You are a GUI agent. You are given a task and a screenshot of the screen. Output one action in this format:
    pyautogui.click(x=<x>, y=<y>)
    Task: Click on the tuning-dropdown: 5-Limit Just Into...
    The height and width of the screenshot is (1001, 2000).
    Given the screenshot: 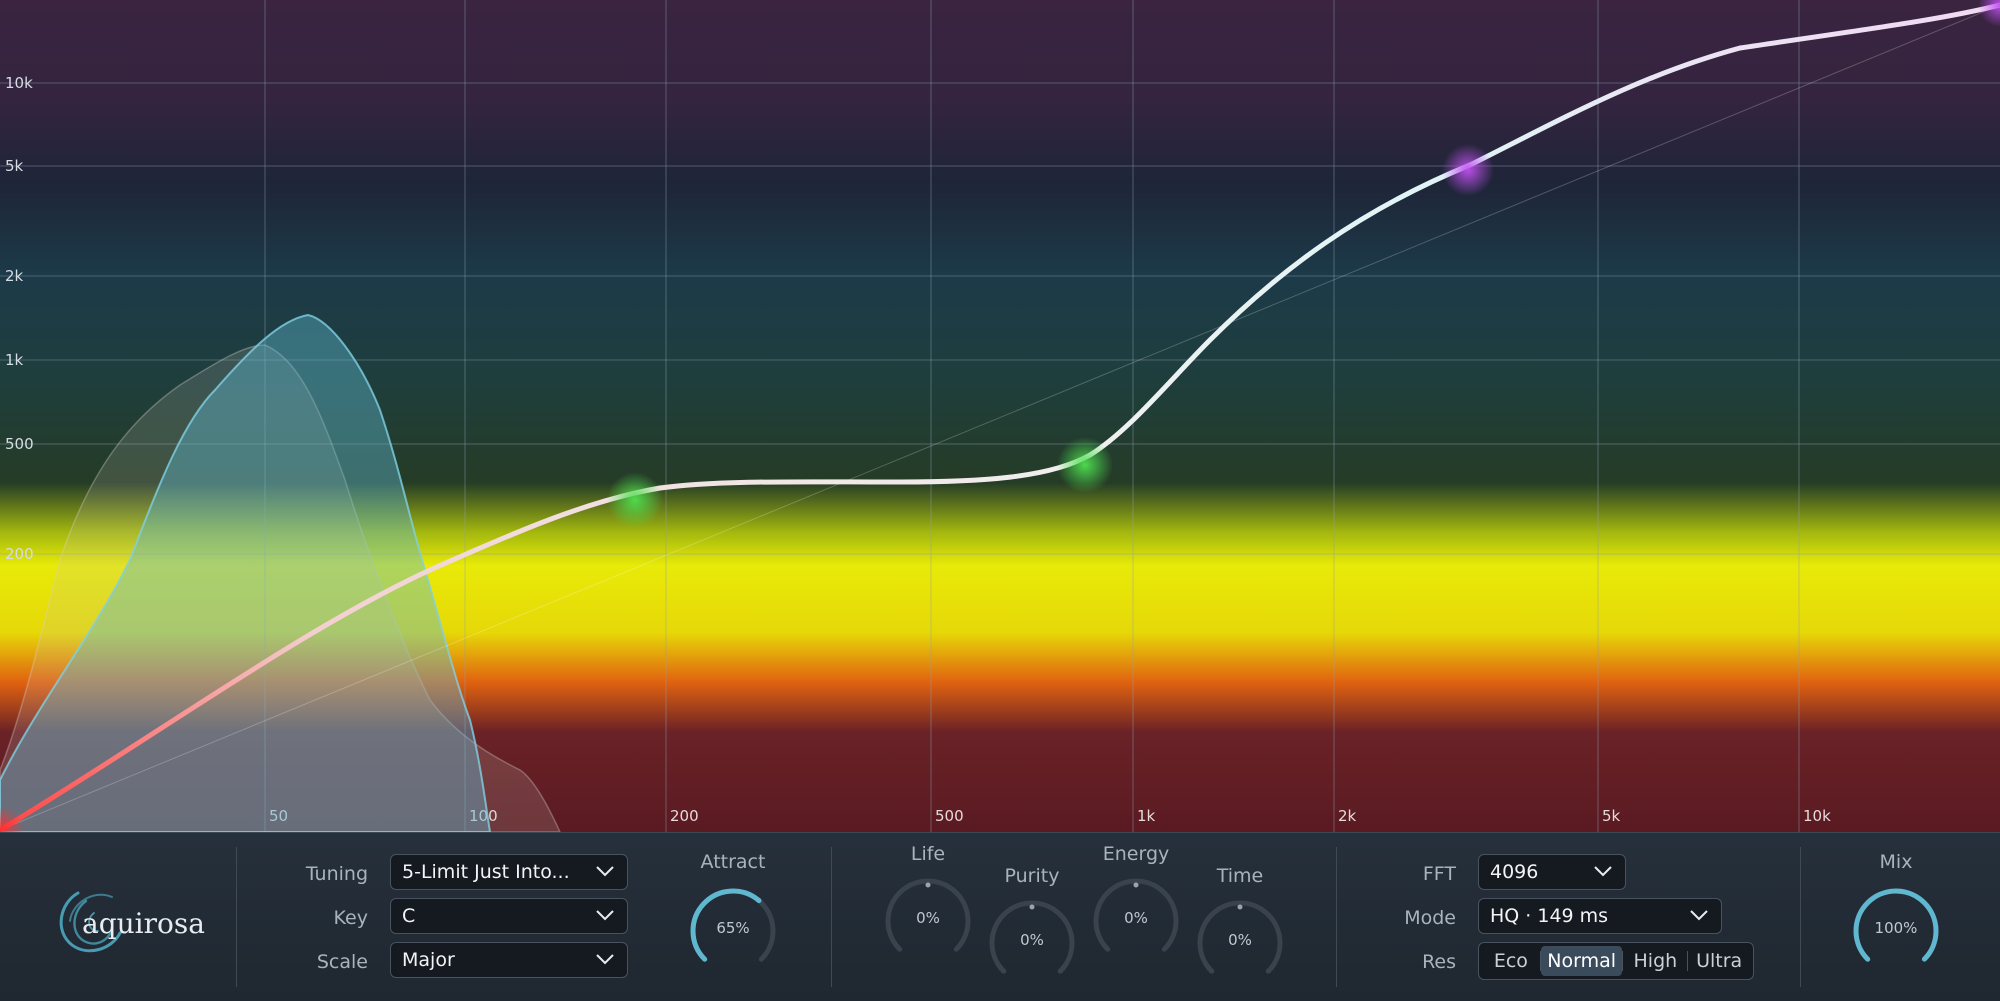 What is the action you would take?
    pyautogui.click(x=509, y=872)
    